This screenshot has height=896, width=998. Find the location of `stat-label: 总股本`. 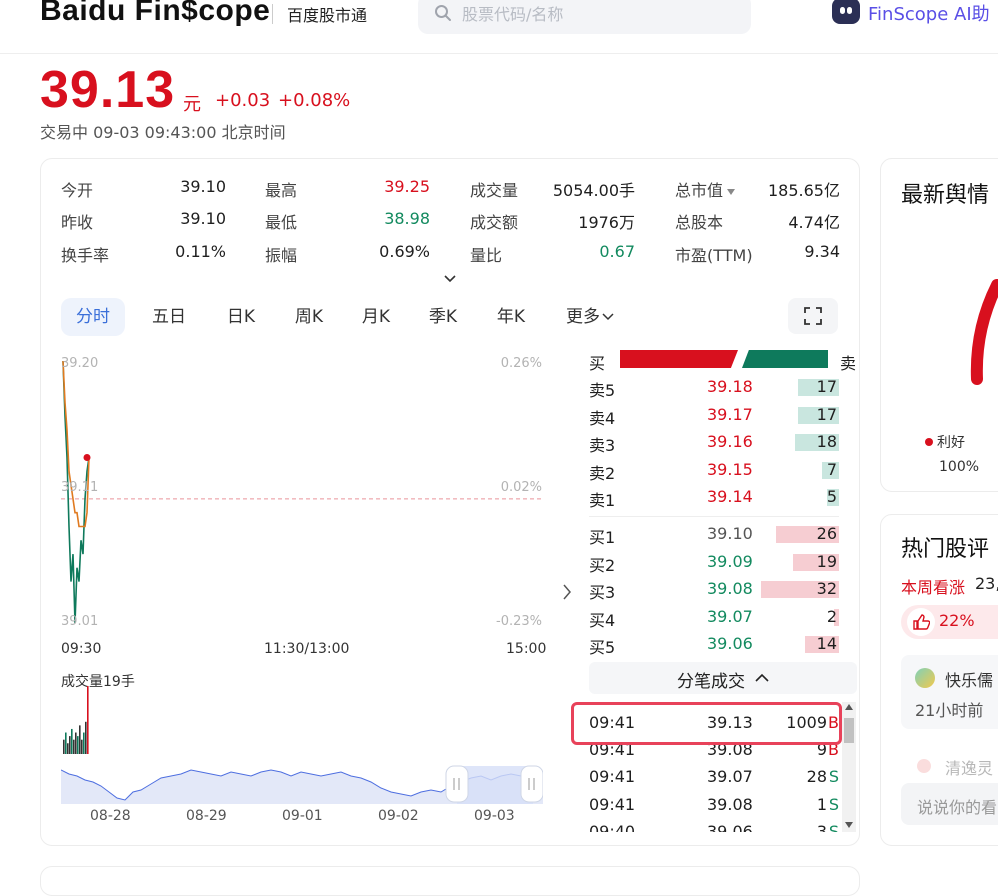

stat-label: 总股本 is located at coordinates (699, 222).